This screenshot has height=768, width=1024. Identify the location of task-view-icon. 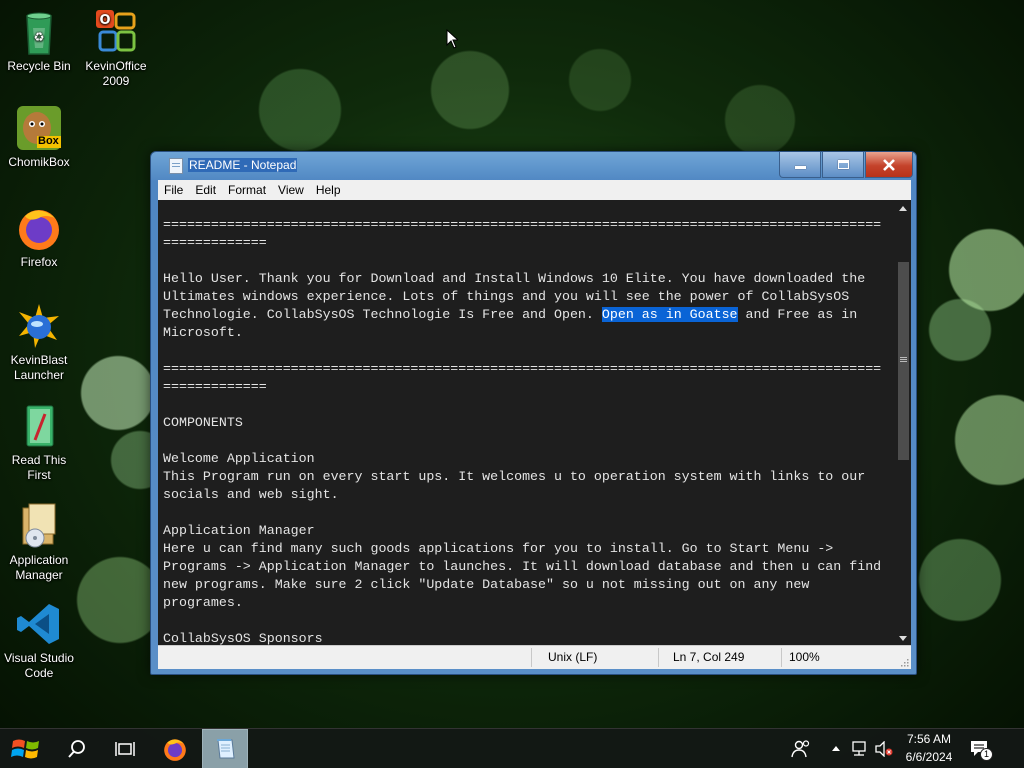
(125, 749).